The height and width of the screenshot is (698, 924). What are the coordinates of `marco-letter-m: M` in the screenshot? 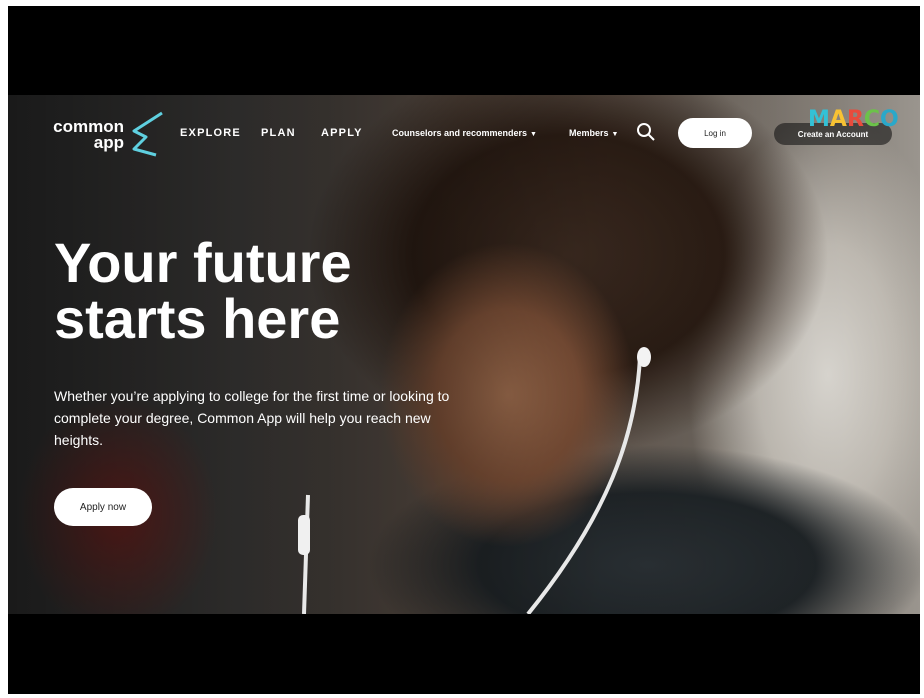 It's located at (819, 119).